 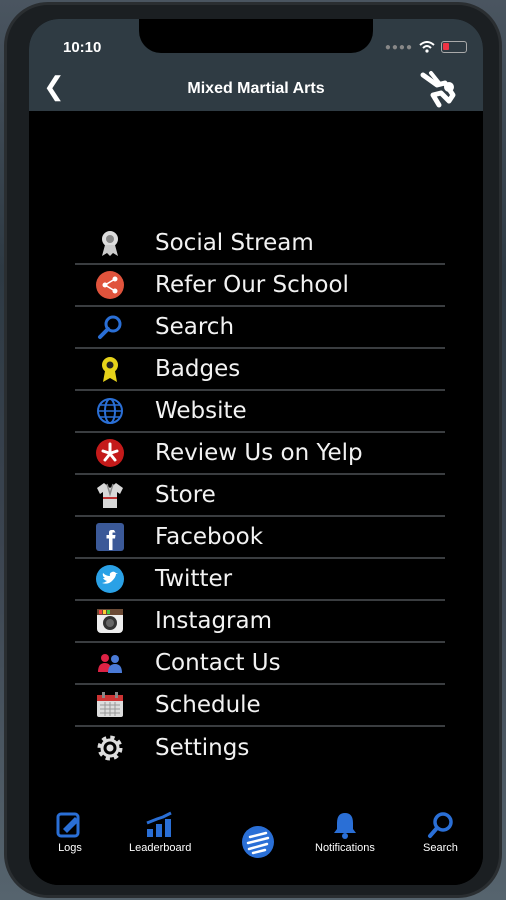 What do you see at coordinates (202, 748) in the screenshot?
I see `menu-item-label: Settings` at bounding box center [202, 748].